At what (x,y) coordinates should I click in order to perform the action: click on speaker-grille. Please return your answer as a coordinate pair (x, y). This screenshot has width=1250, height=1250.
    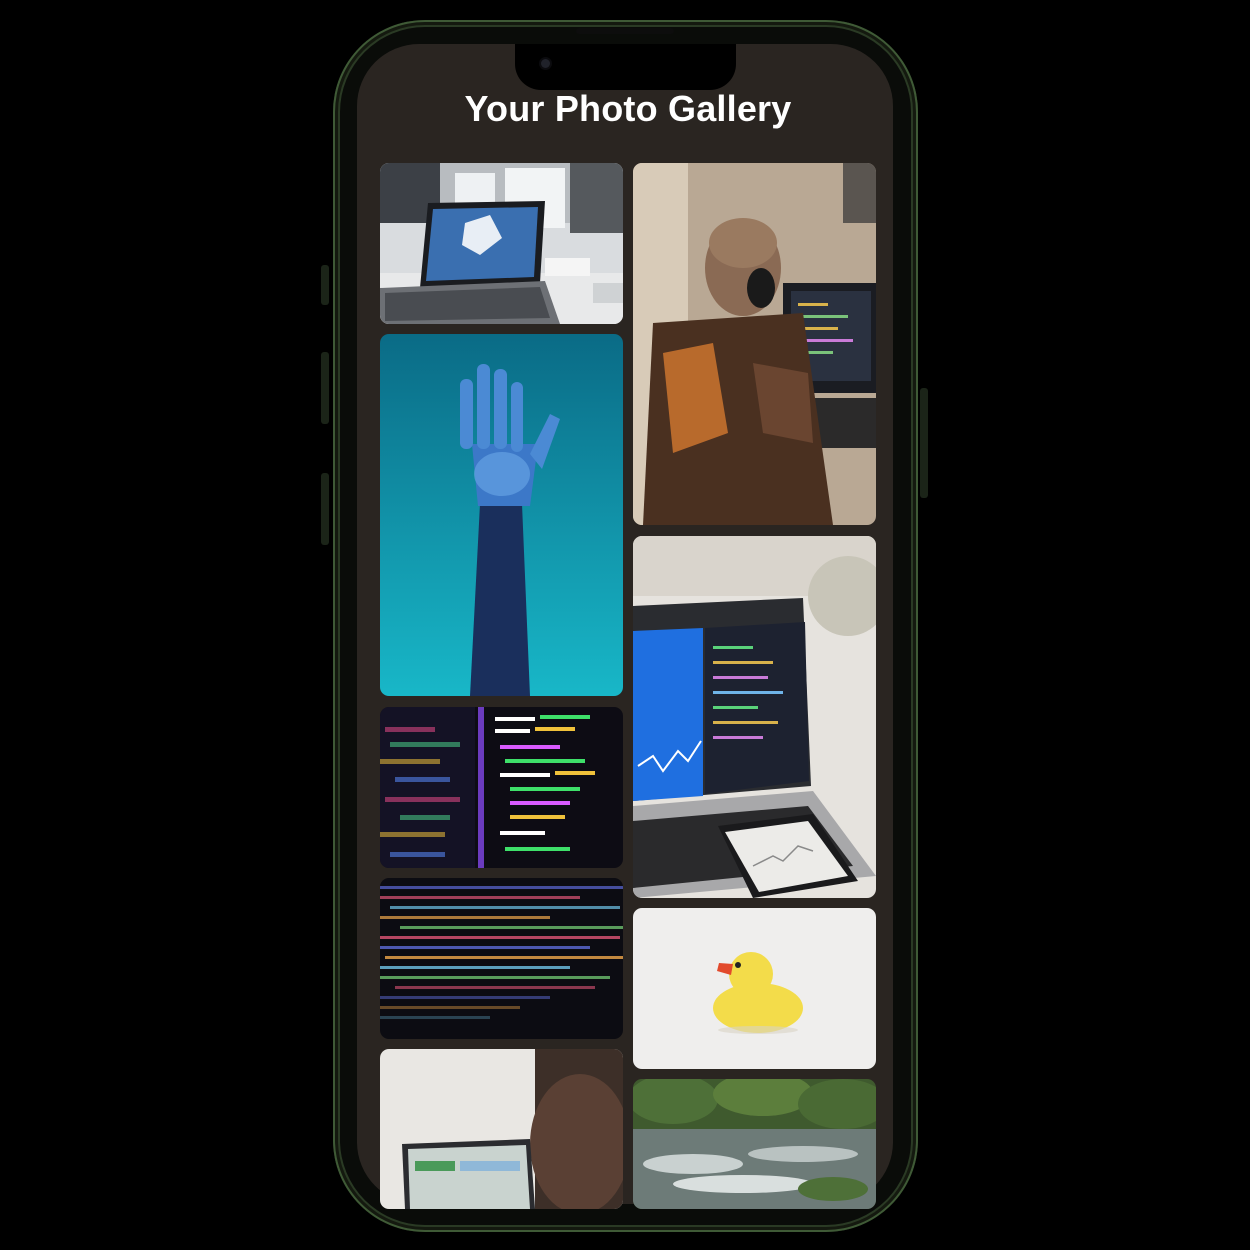
    Looking at the image, I should click on (625, 31).